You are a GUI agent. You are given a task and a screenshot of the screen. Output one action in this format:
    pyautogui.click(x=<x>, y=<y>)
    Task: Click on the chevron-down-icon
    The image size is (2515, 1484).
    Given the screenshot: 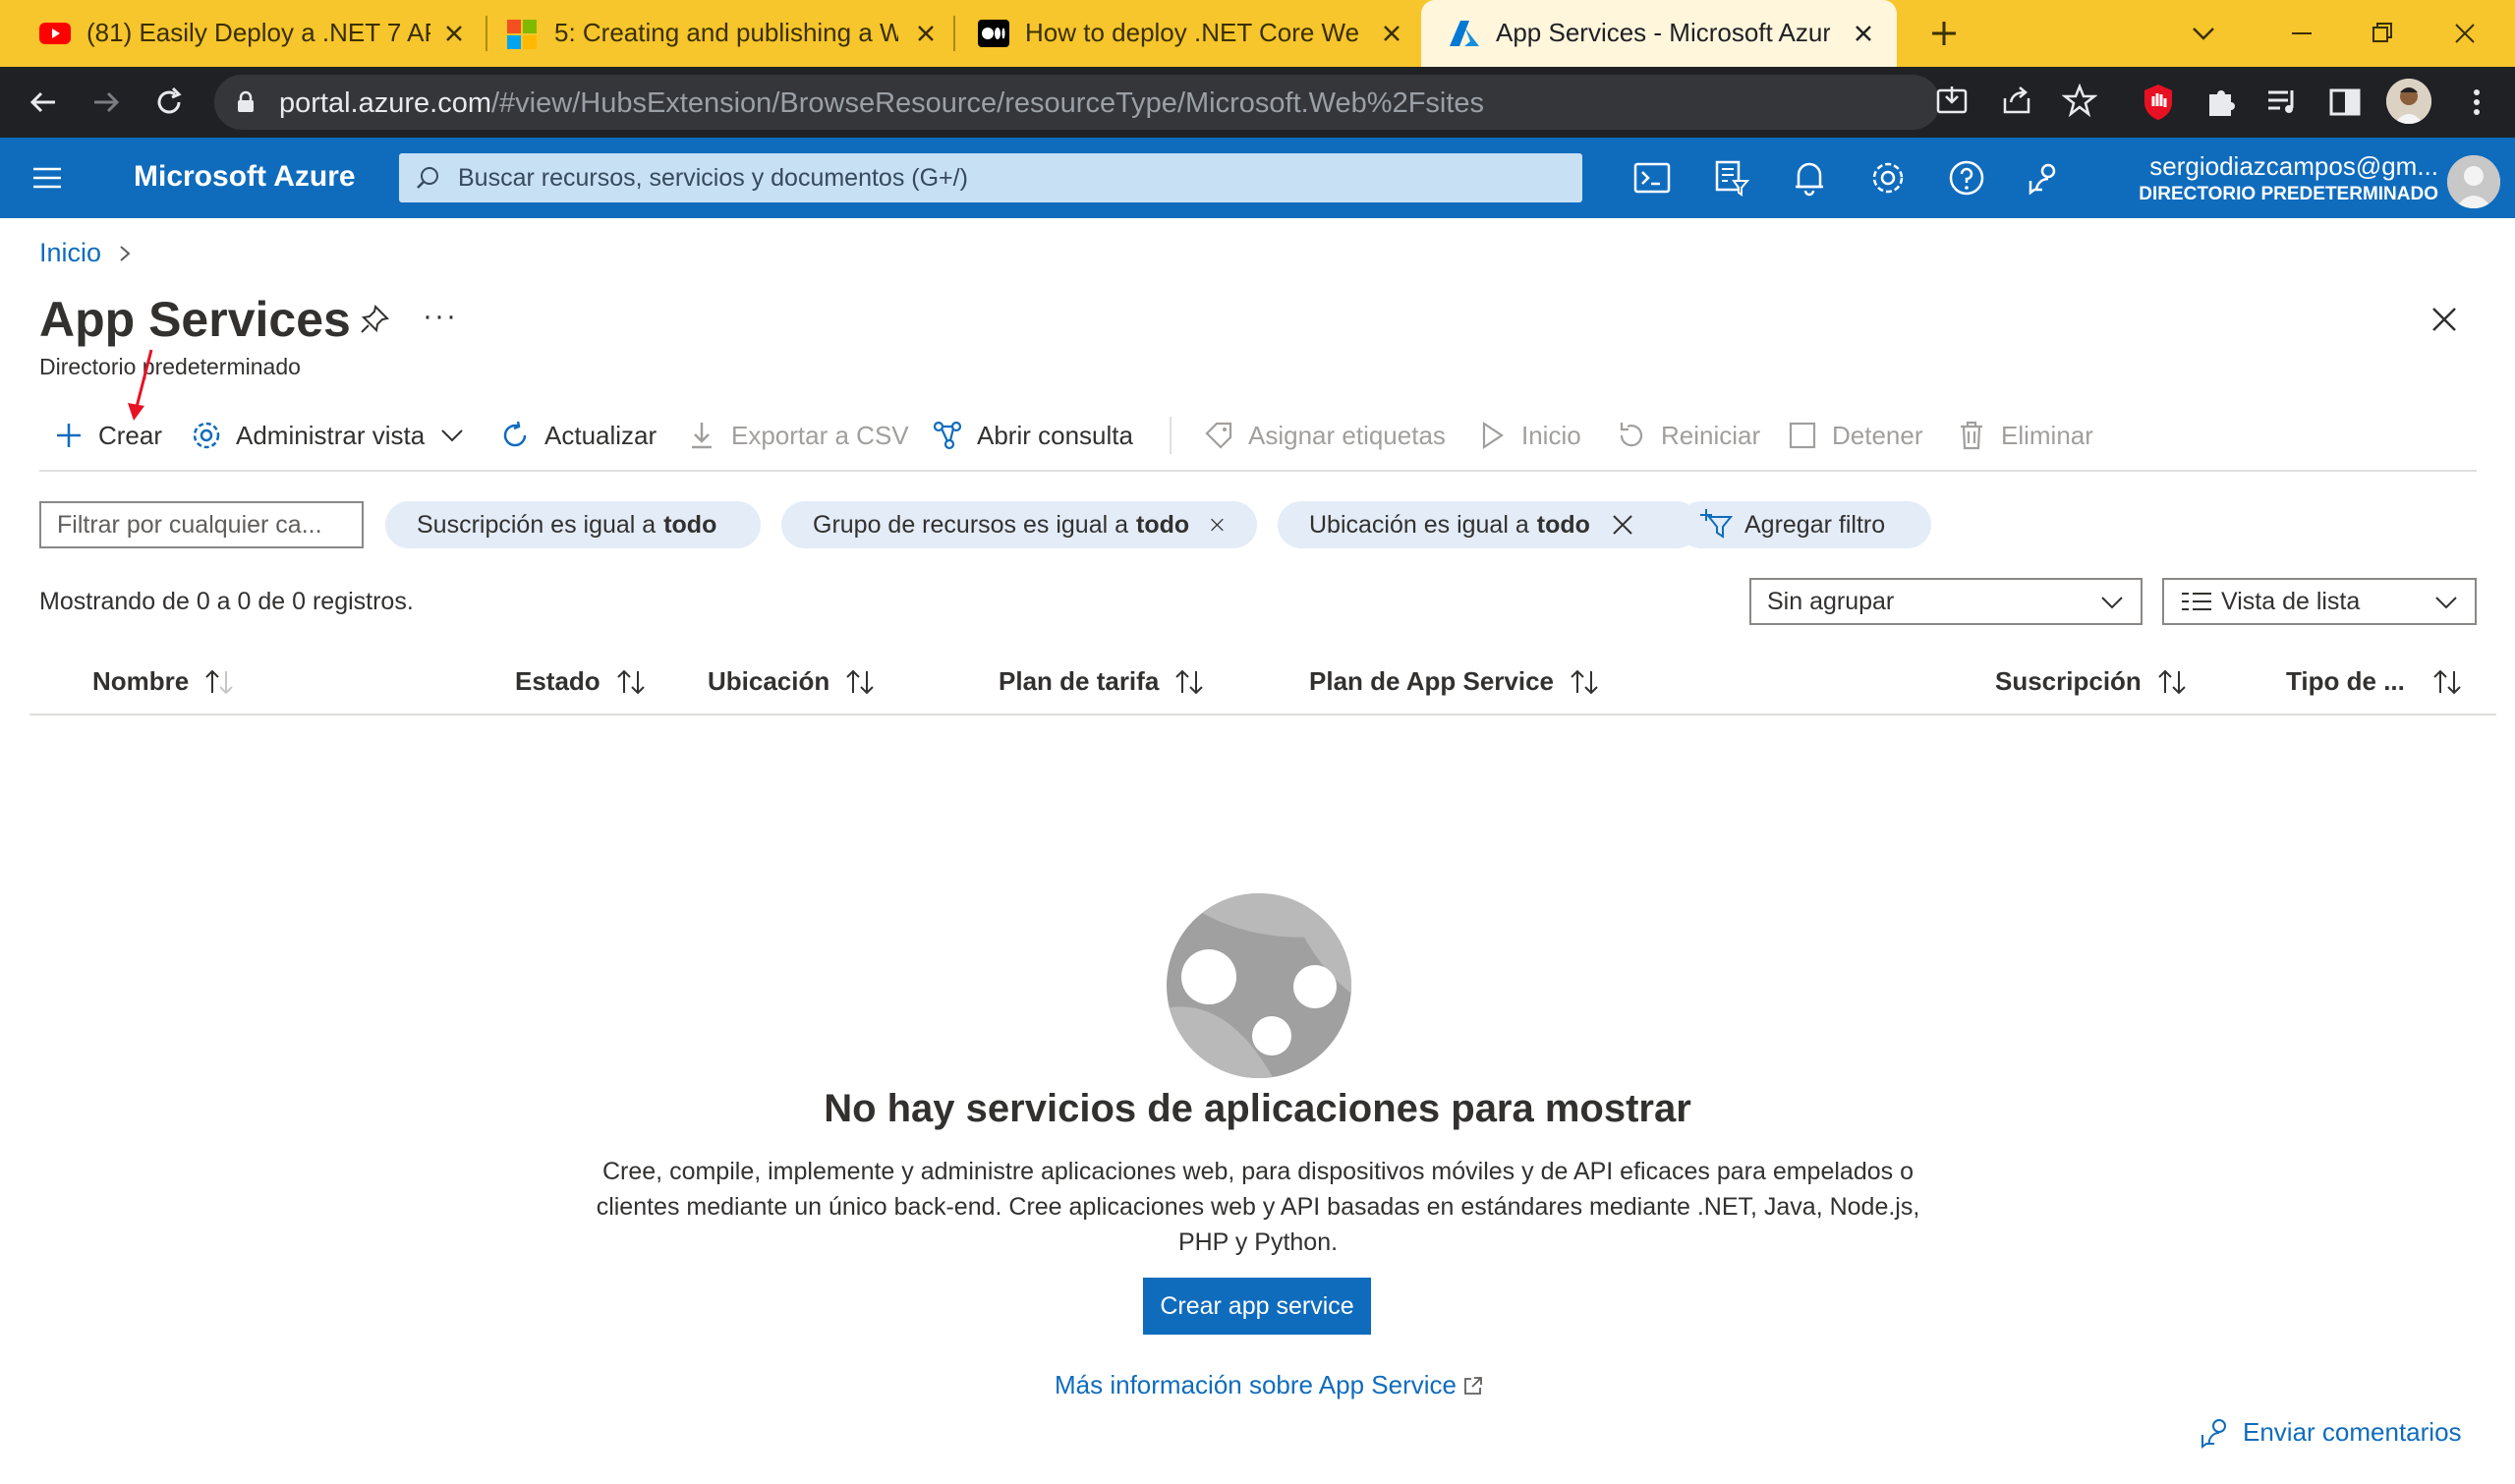 What is the action you would take?
    pyautogui.click(x=2112, y=603)
    